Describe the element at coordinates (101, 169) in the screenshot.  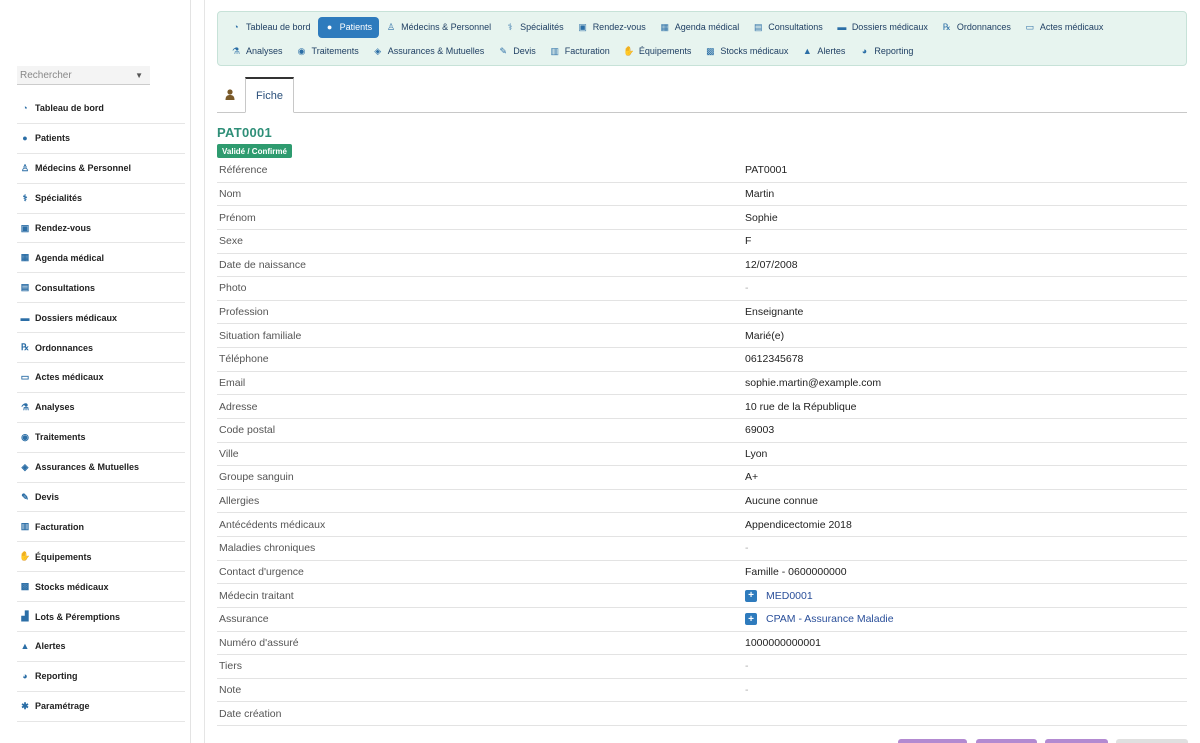
I see `sidebar-item-medecins-personnel: ♙ Médecins & Personnel` at that location.